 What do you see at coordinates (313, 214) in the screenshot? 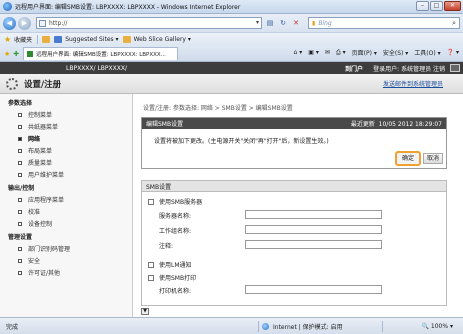
I see `server-name-field` at bounding box center [313, 214].